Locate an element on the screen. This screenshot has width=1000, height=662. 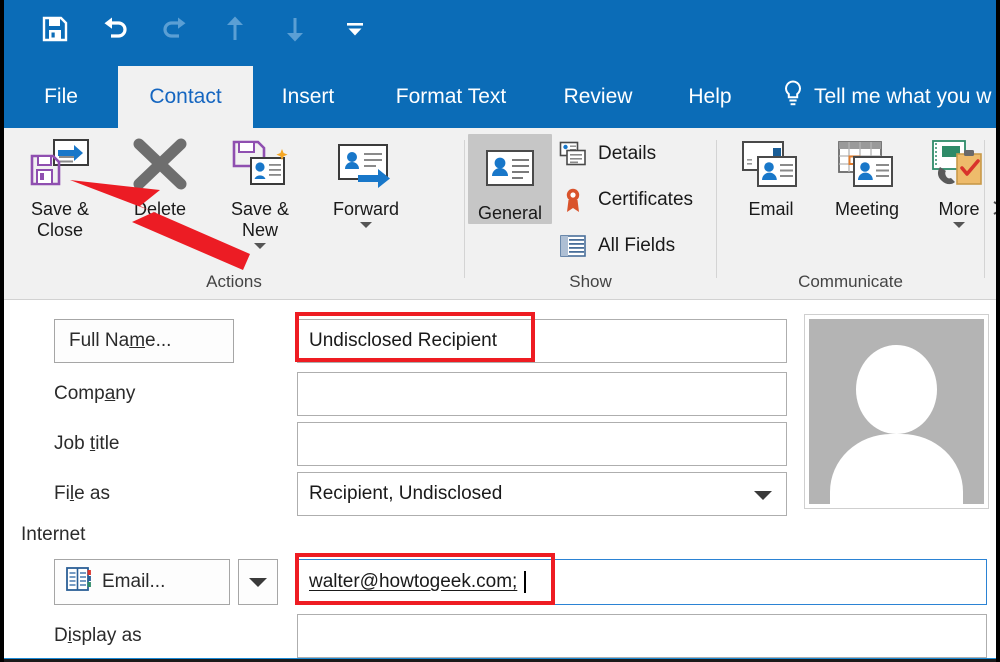
meeting-button: Meeting is located at coordinates (867, 177).